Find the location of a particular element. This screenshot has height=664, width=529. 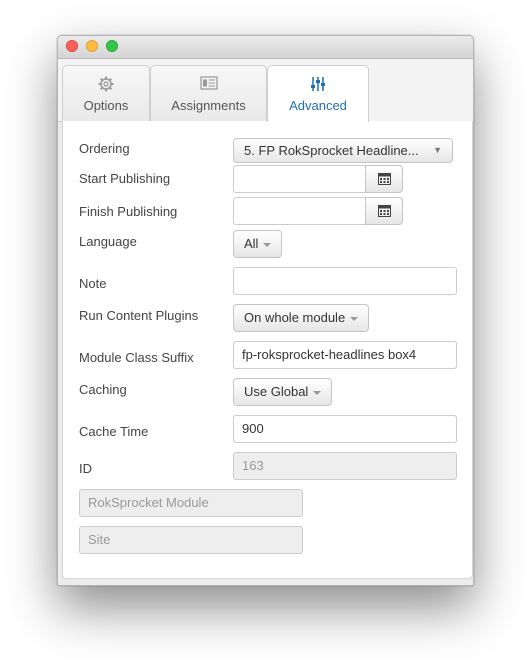

sliders-icon is located at coordinates (318, 85).